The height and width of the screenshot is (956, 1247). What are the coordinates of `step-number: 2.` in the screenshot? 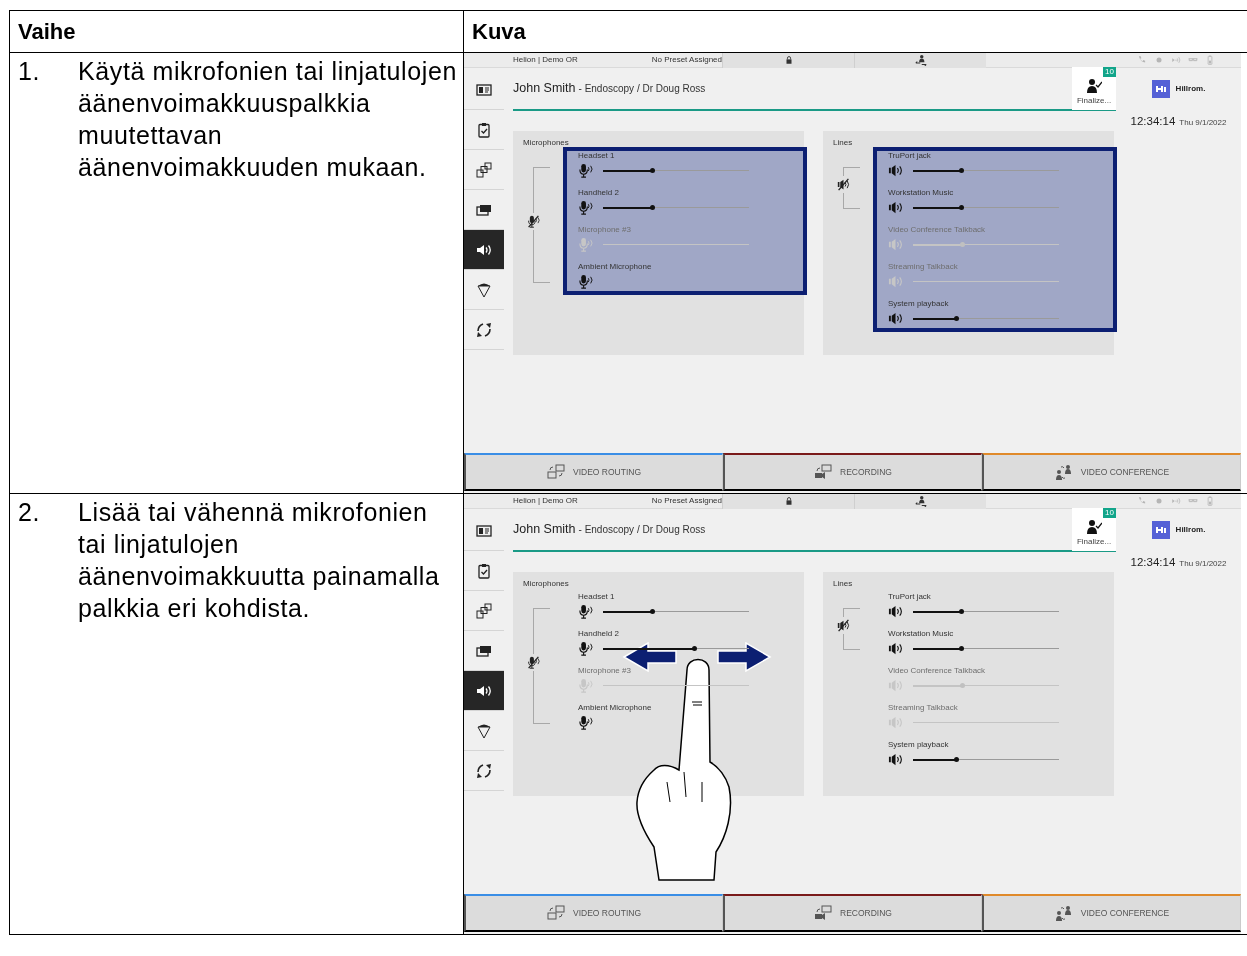 It's located at (30, 512).